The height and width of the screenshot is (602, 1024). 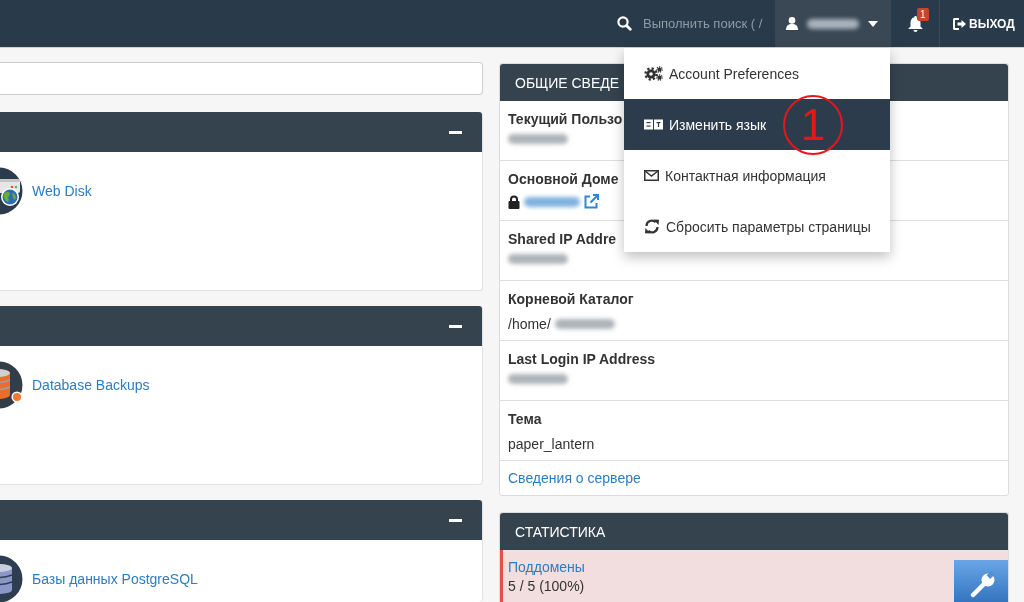 I want to click on filter-field, so click(x=241, y=78).